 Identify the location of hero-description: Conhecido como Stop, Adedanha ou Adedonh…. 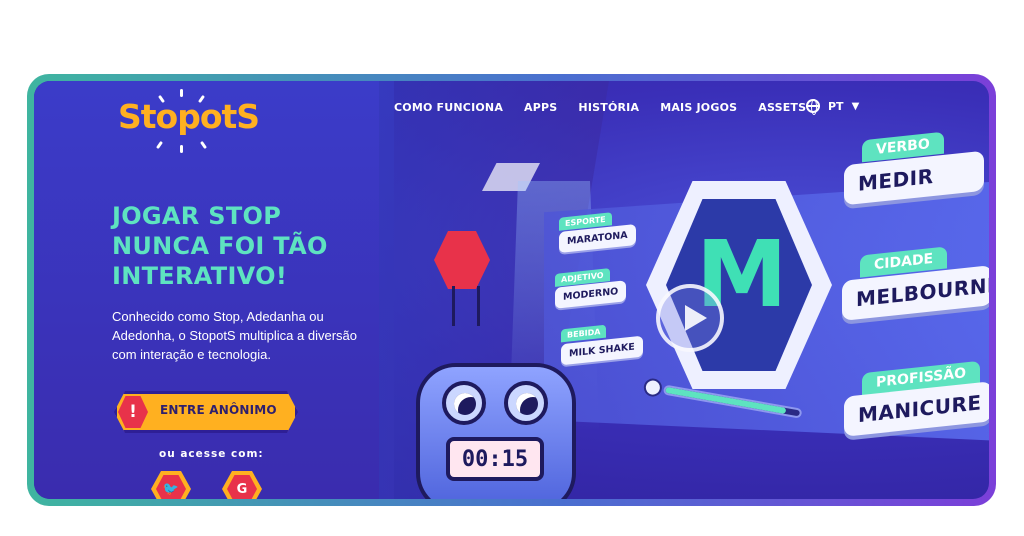
(234, 335).